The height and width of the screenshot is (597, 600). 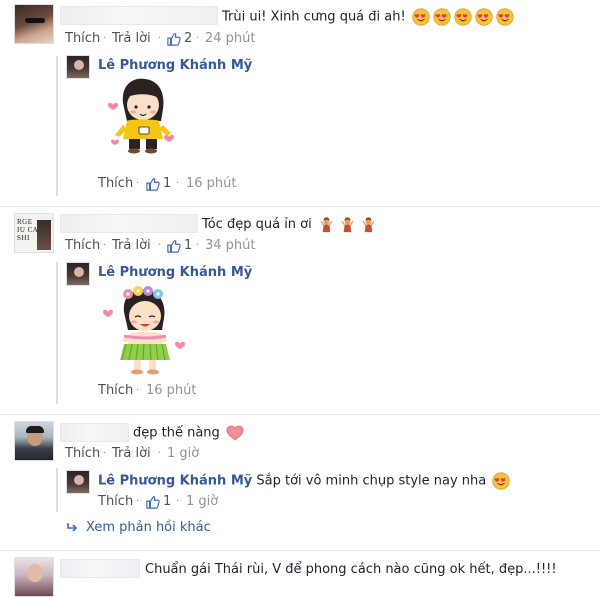 What do you see at coordinates (230, 38) in the screenshot?
I see `timestamp: 24 phút` at bounding box center [230, 38].